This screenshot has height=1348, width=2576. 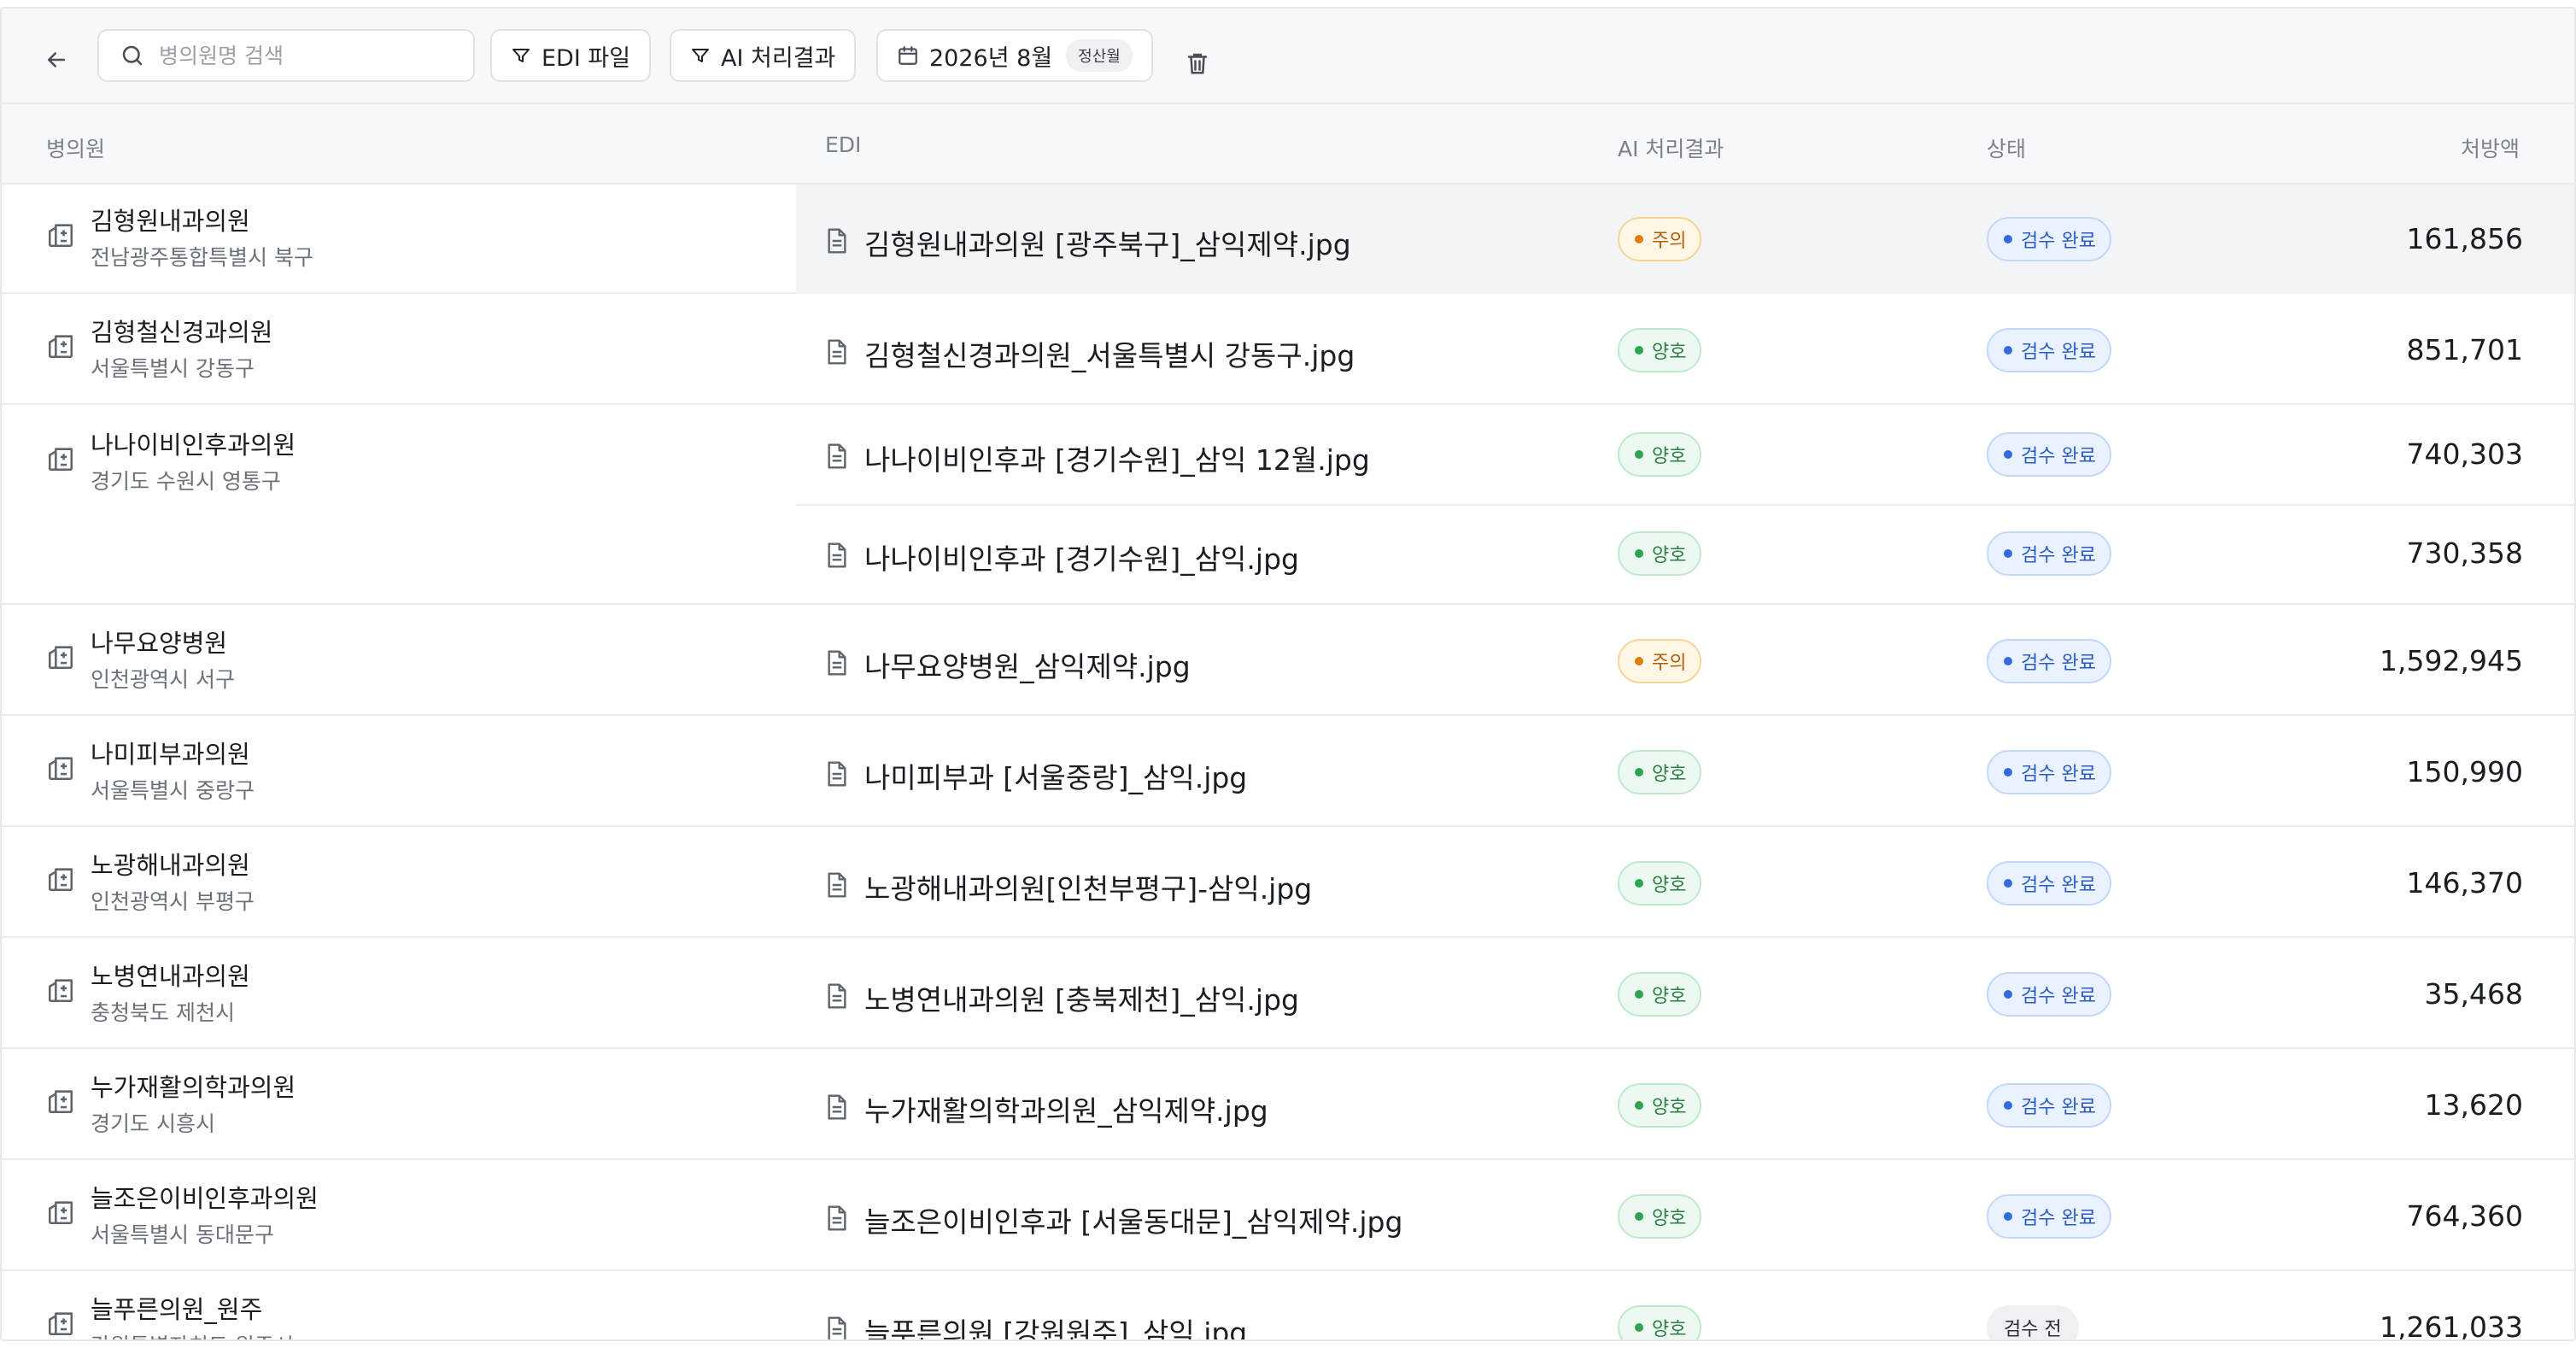 I want to click on hospital-address: 강원특별자치도 원주시, so click(x=192, y=1334).